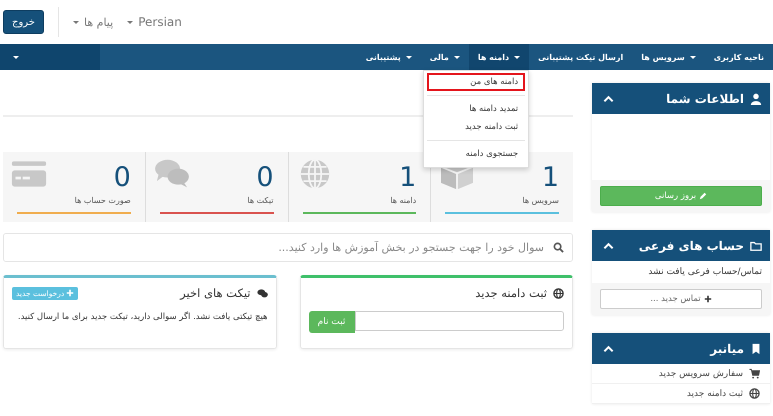  Describe the element at coordinates (726, 349) in the screenshot. I see `panel-title: میانبر` at that location.